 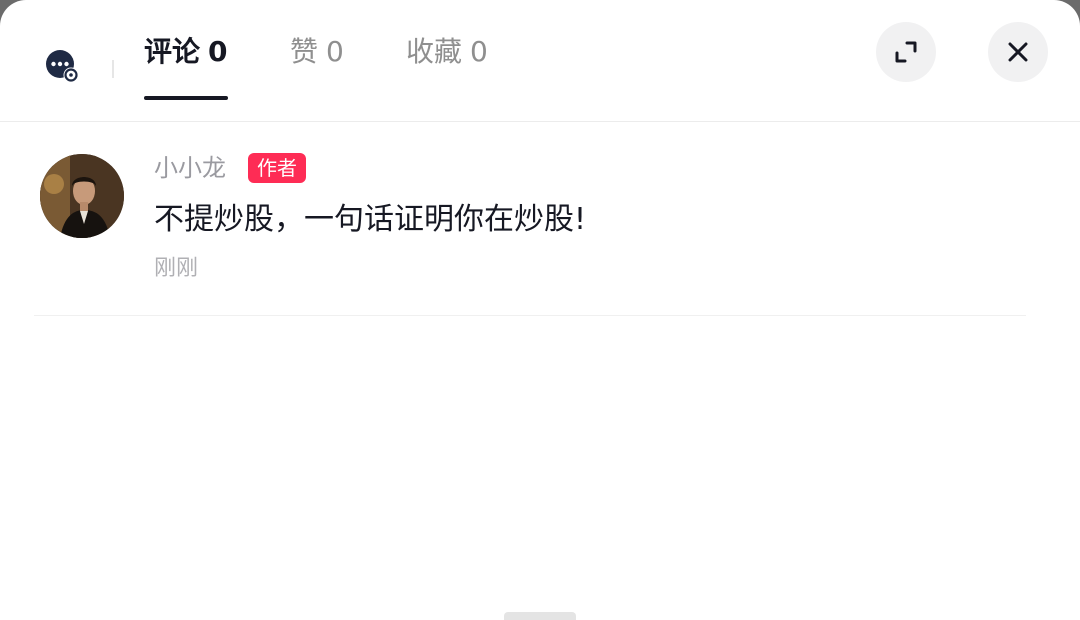 What do you see at coordinates (277, 168) in the screenshot?
I see `author-badge: 作者` at bounding box center [277, 168].